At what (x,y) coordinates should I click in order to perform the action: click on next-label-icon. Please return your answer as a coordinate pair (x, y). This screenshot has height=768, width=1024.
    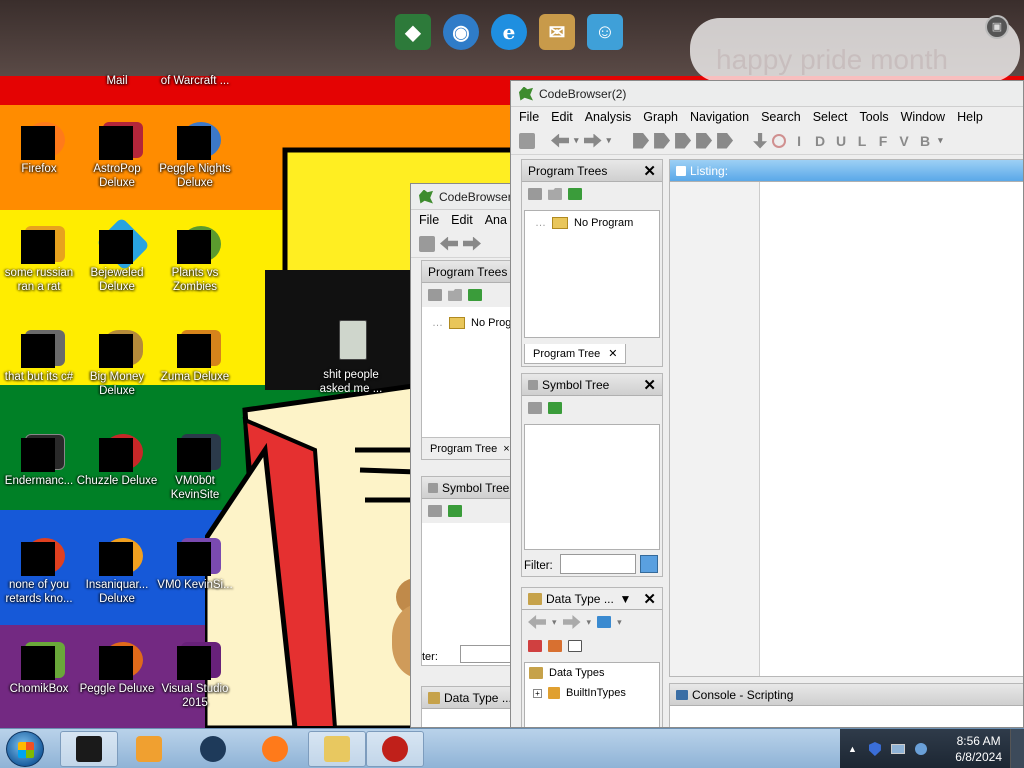
    Looking at the image, I should click on (704, 140).